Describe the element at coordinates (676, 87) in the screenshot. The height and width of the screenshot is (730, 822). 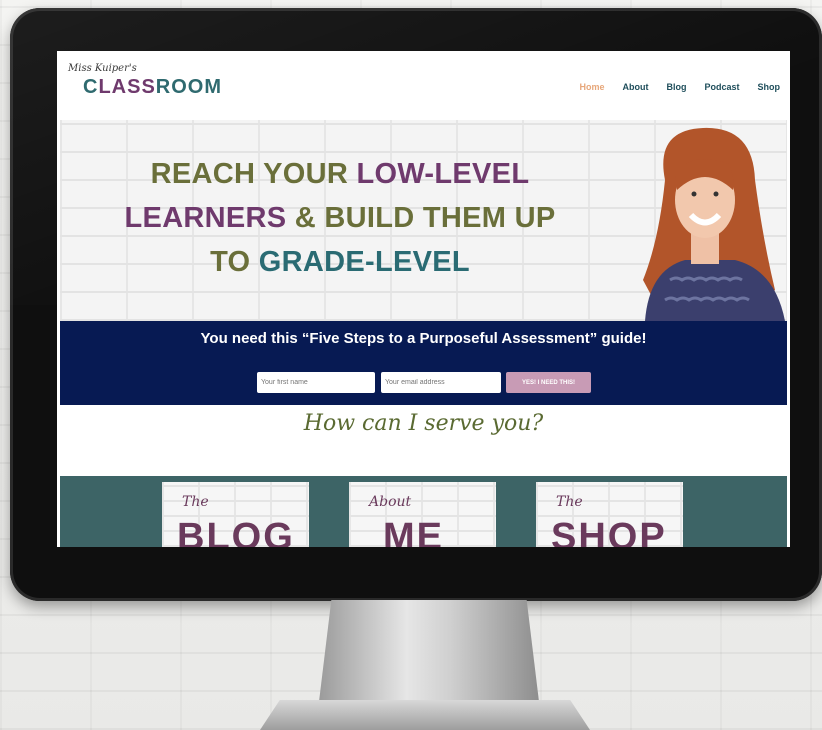
I see `nav-blog: Blog` at that location.